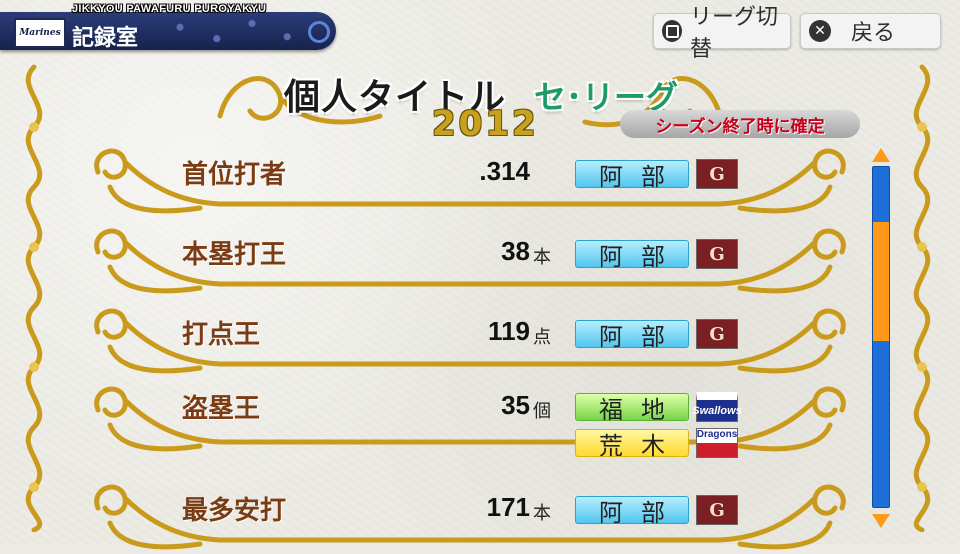 This screenshot has width=960, height=554. I want to click on player-name-plate: 荒木, so click(632, 444).